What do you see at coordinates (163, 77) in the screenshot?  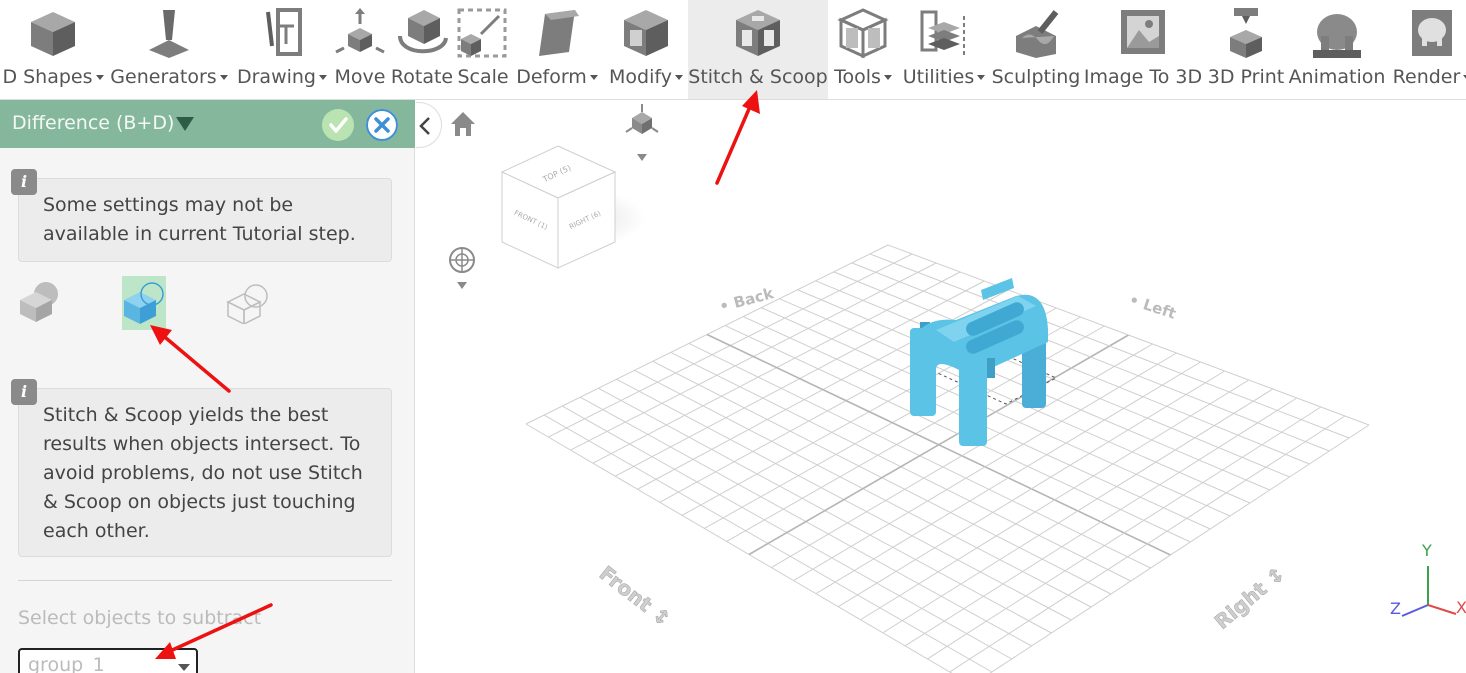 I see `toolbar-label: Generators` at bounding box center [163, 77].